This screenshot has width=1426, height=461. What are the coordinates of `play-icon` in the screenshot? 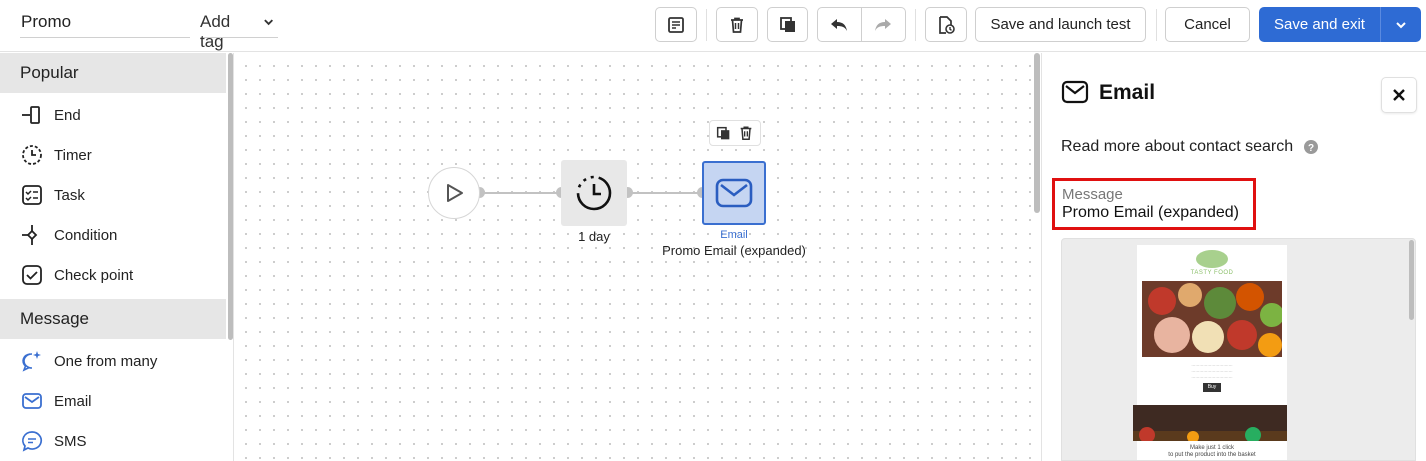 It's located at (455, 193).